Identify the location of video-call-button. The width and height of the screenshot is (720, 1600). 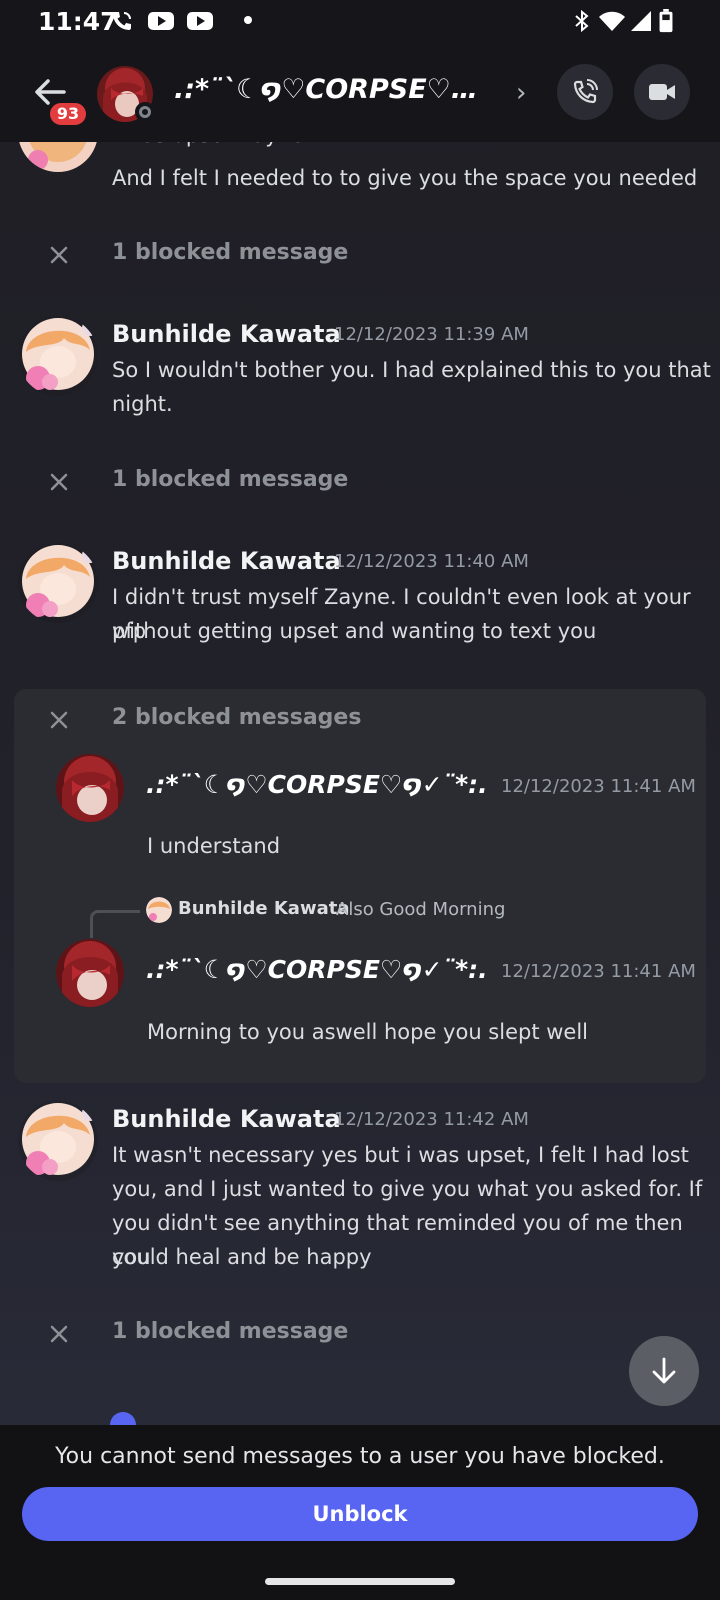
(662, 92).